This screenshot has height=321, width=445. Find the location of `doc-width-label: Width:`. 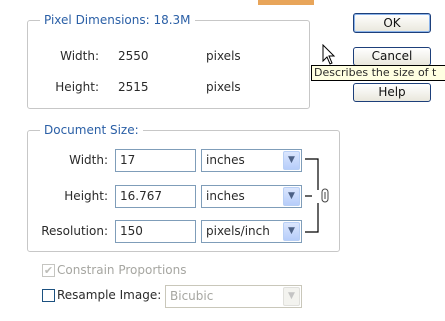

doc-width-label: Width: is located at coordinates (88, 160).